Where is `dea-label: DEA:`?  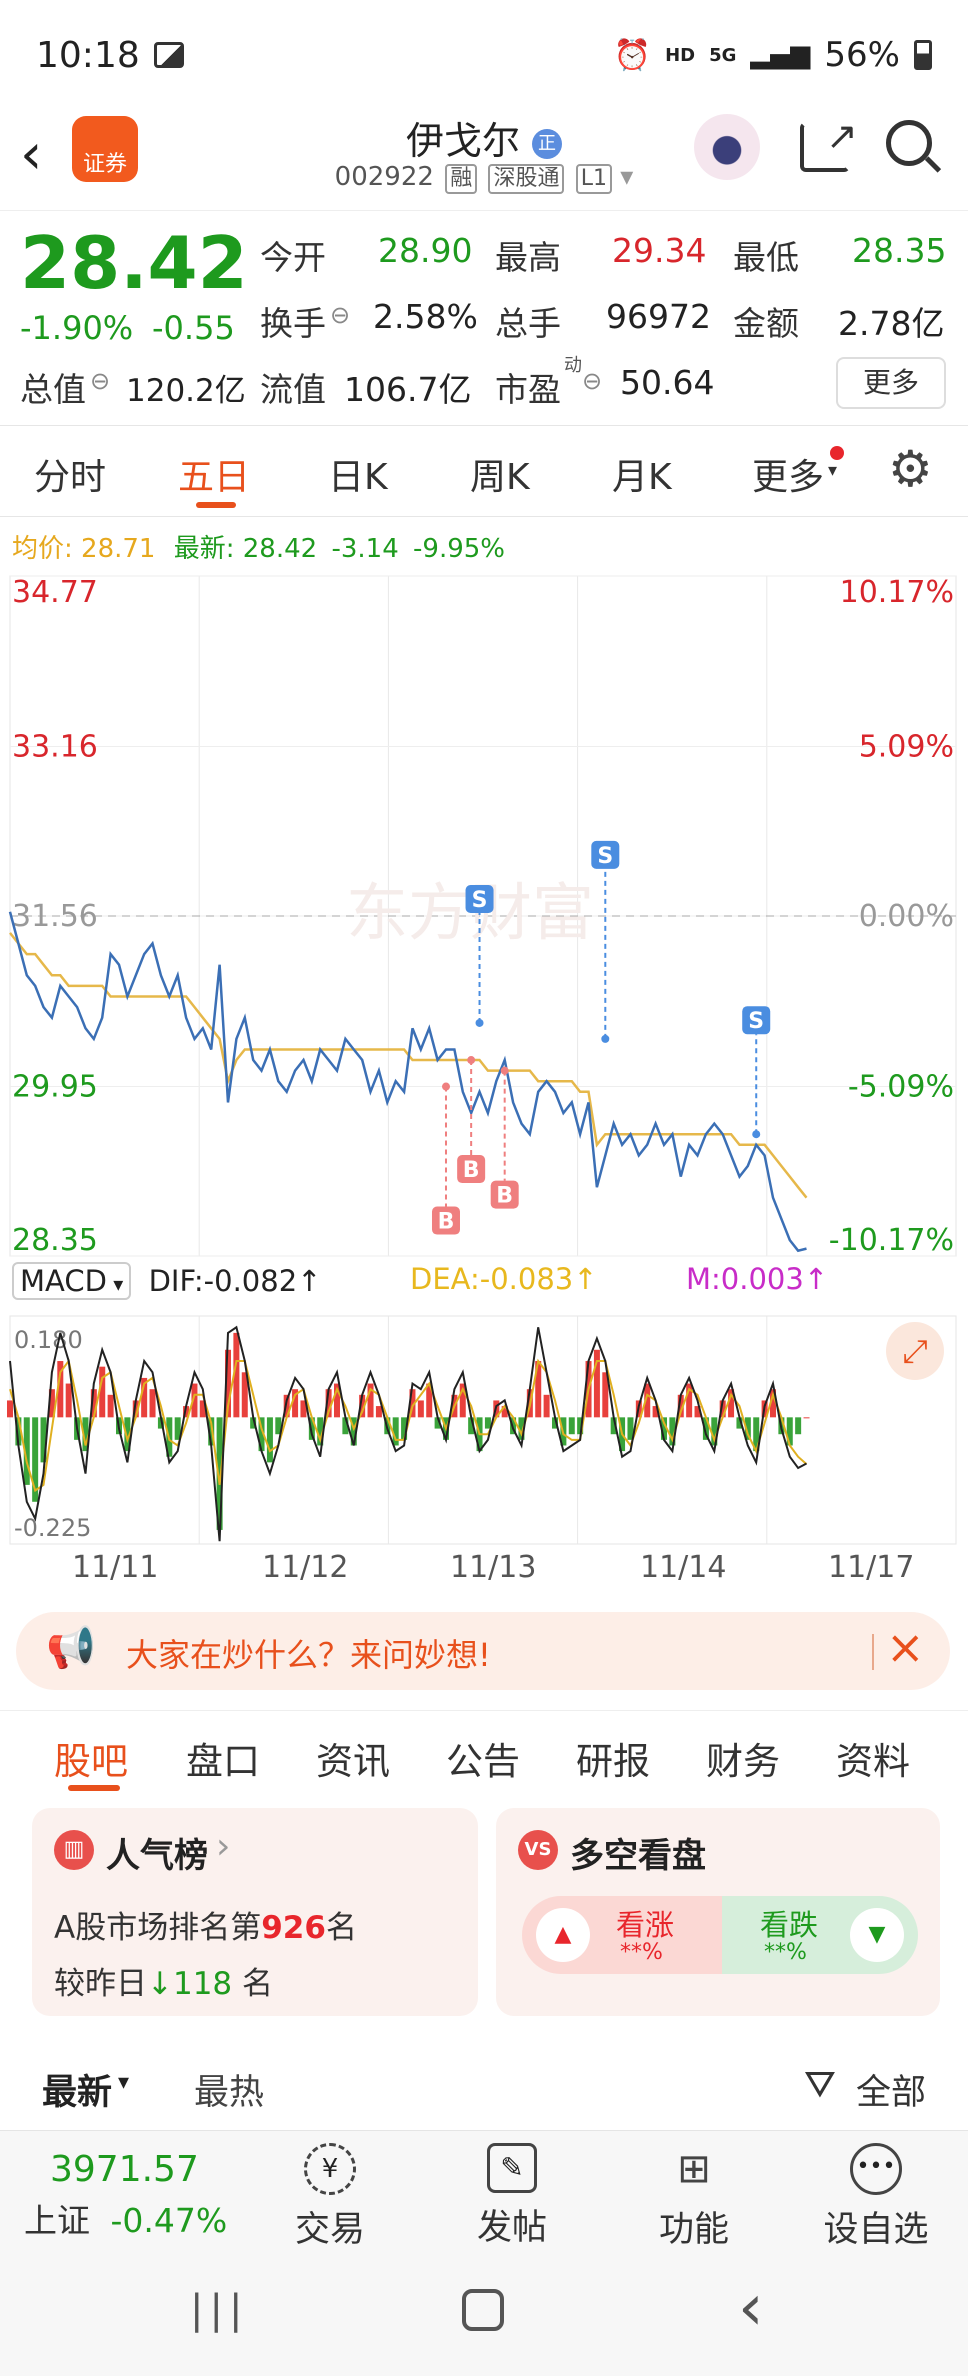 dea-label: DEA: is located at coordinates (445, 1279).